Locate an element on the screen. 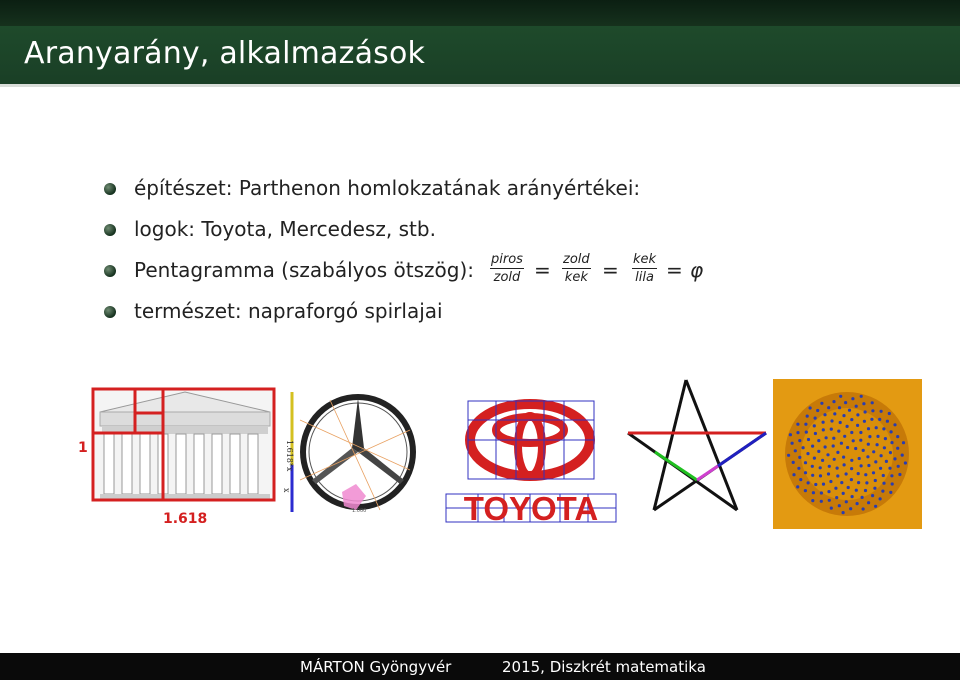 Image resolution: width=960 pixels, height=680 pixels. mercedes-image: 1.618*x x 1.000 is located at coordinates (352, 455).